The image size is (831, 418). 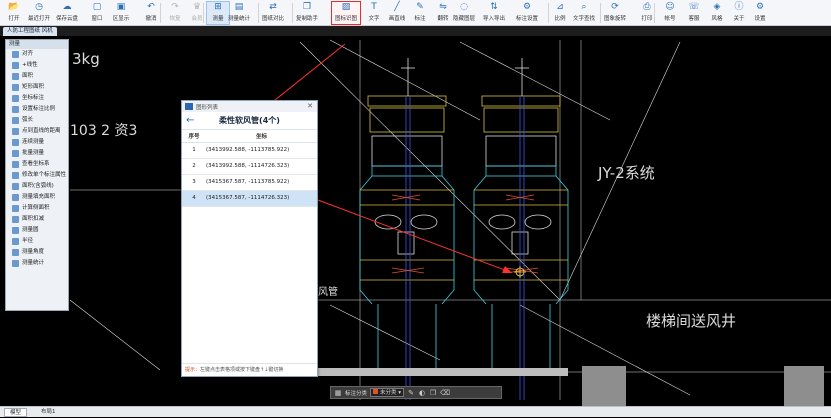 What do you see at coordinates (37, 186) in the screenshot?
I see `palette-item: 面积(含弧线)` at bounding box center [37, 186].